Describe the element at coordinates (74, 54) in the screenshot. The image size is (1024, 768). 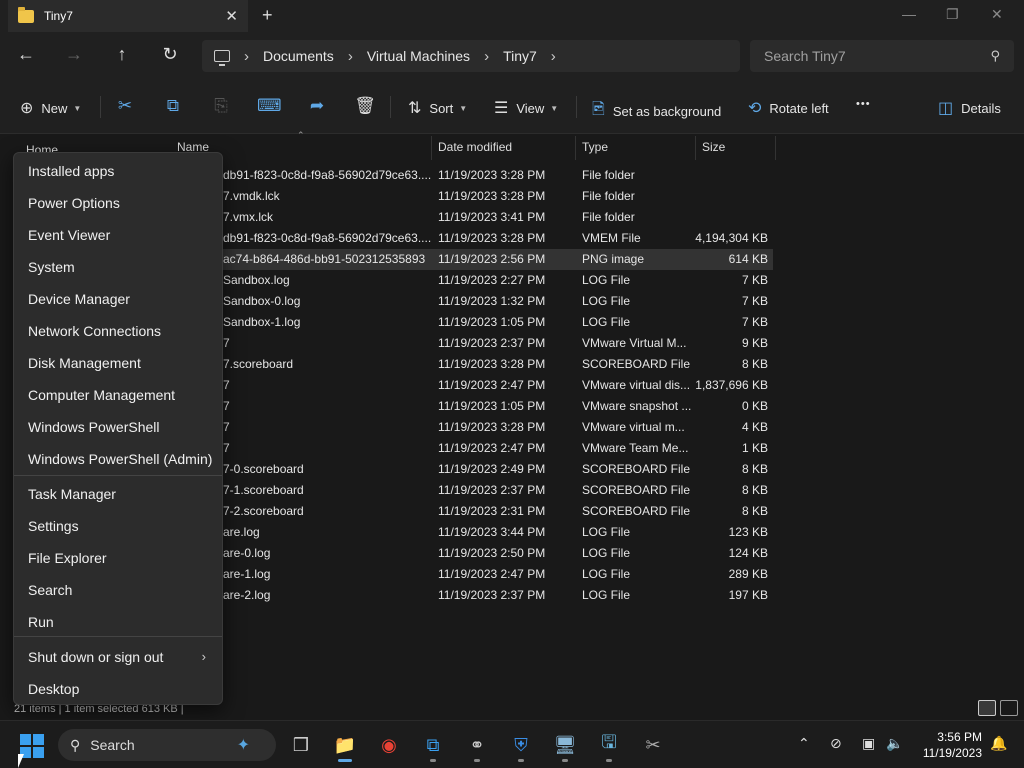
I see `forward-button: →` at that location.